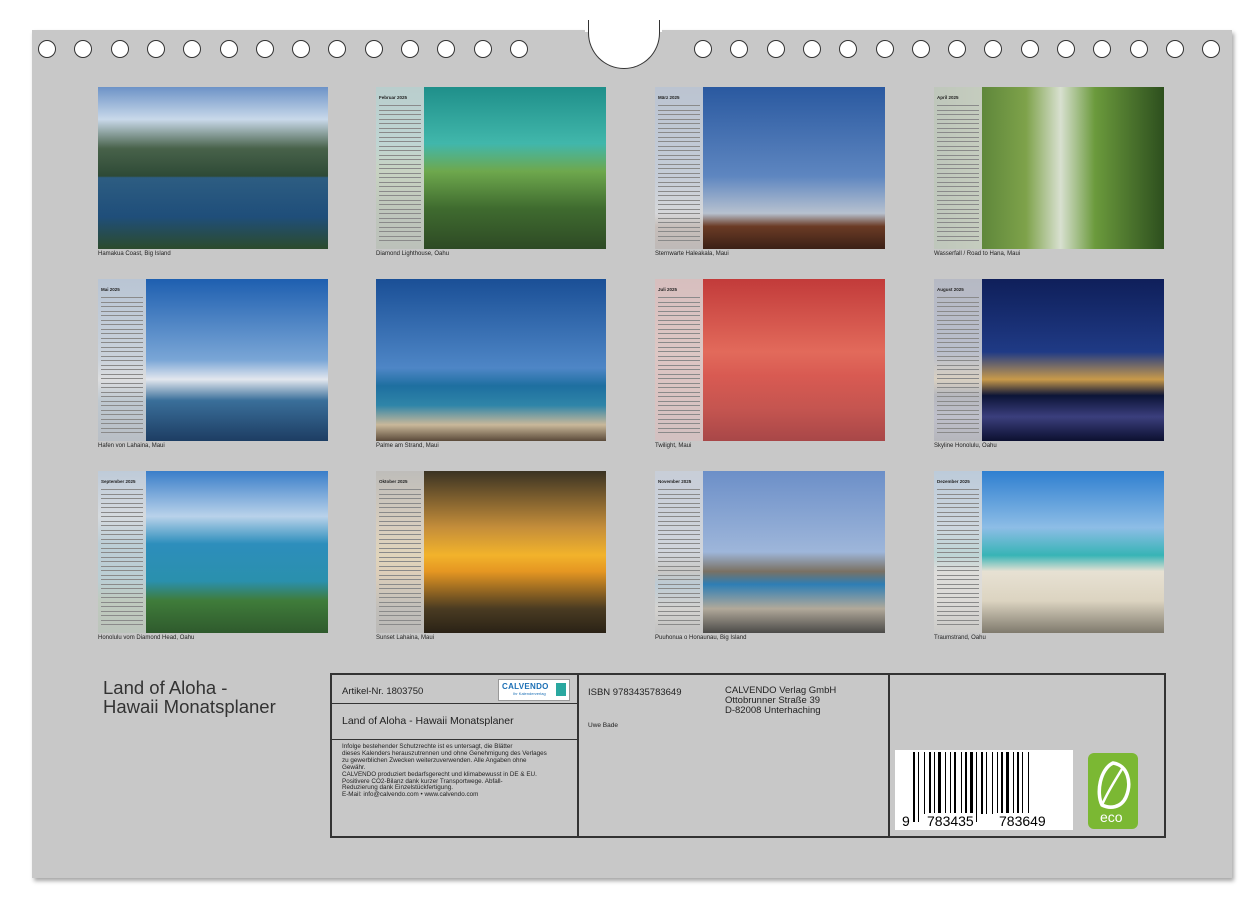 This screenshot has width=1260, height=908. What do you see at coordinates (400, 552) in the screenshot?
I see `calendar-grid-overlay: Oktober 2025` at bounding box center [400, 552].